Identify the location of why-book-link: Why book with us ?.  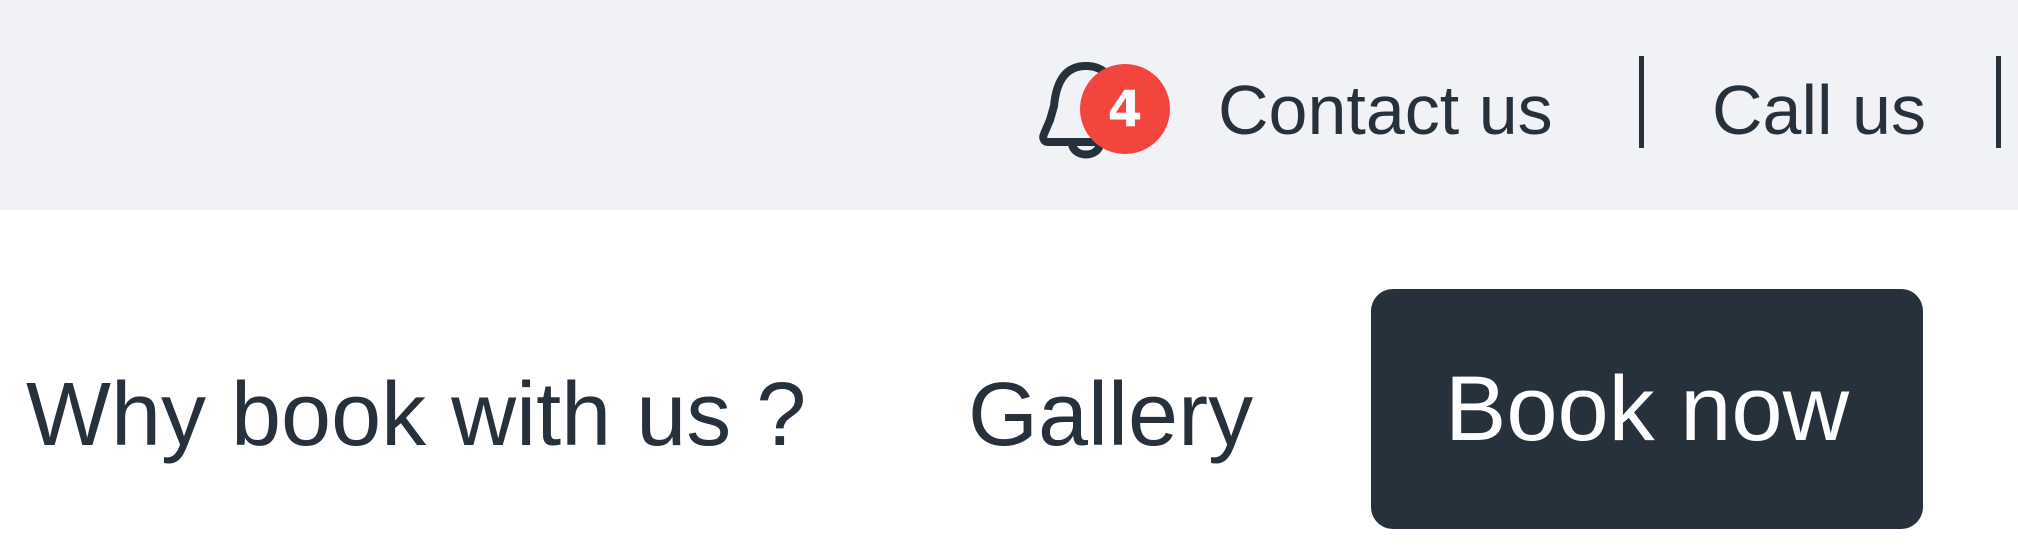
(416, 415).